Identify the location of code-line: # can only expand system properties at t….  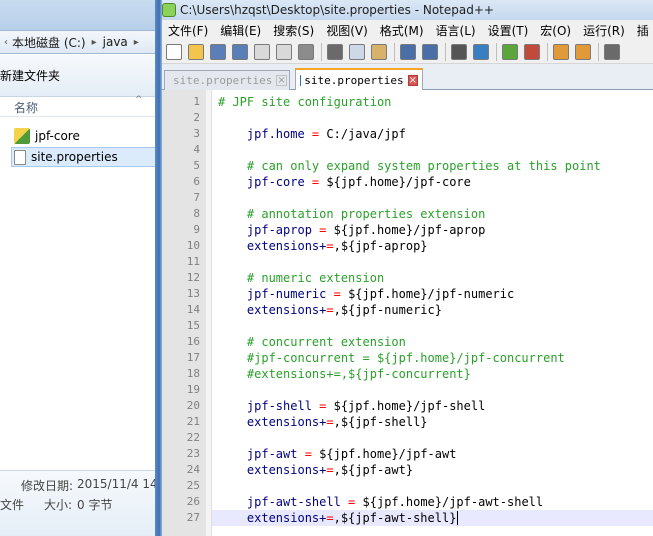
(409, 166).